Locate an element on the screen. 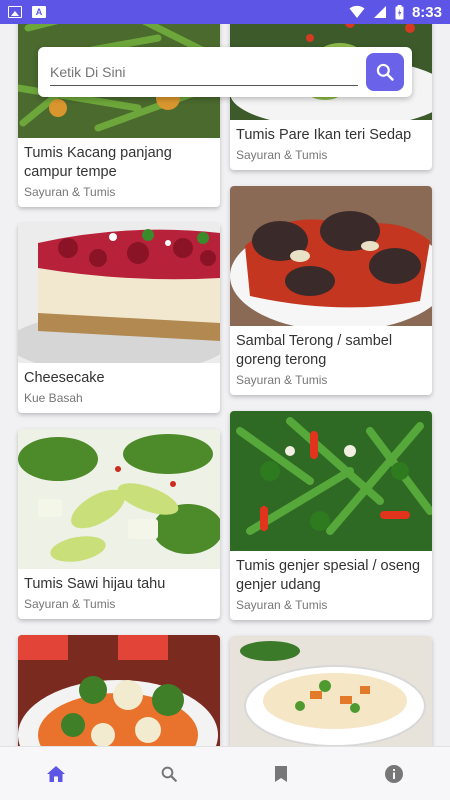 The image size is (450, 800). recipe-card: Cheesecake Kue Basah is located at coordinates (119, 318).